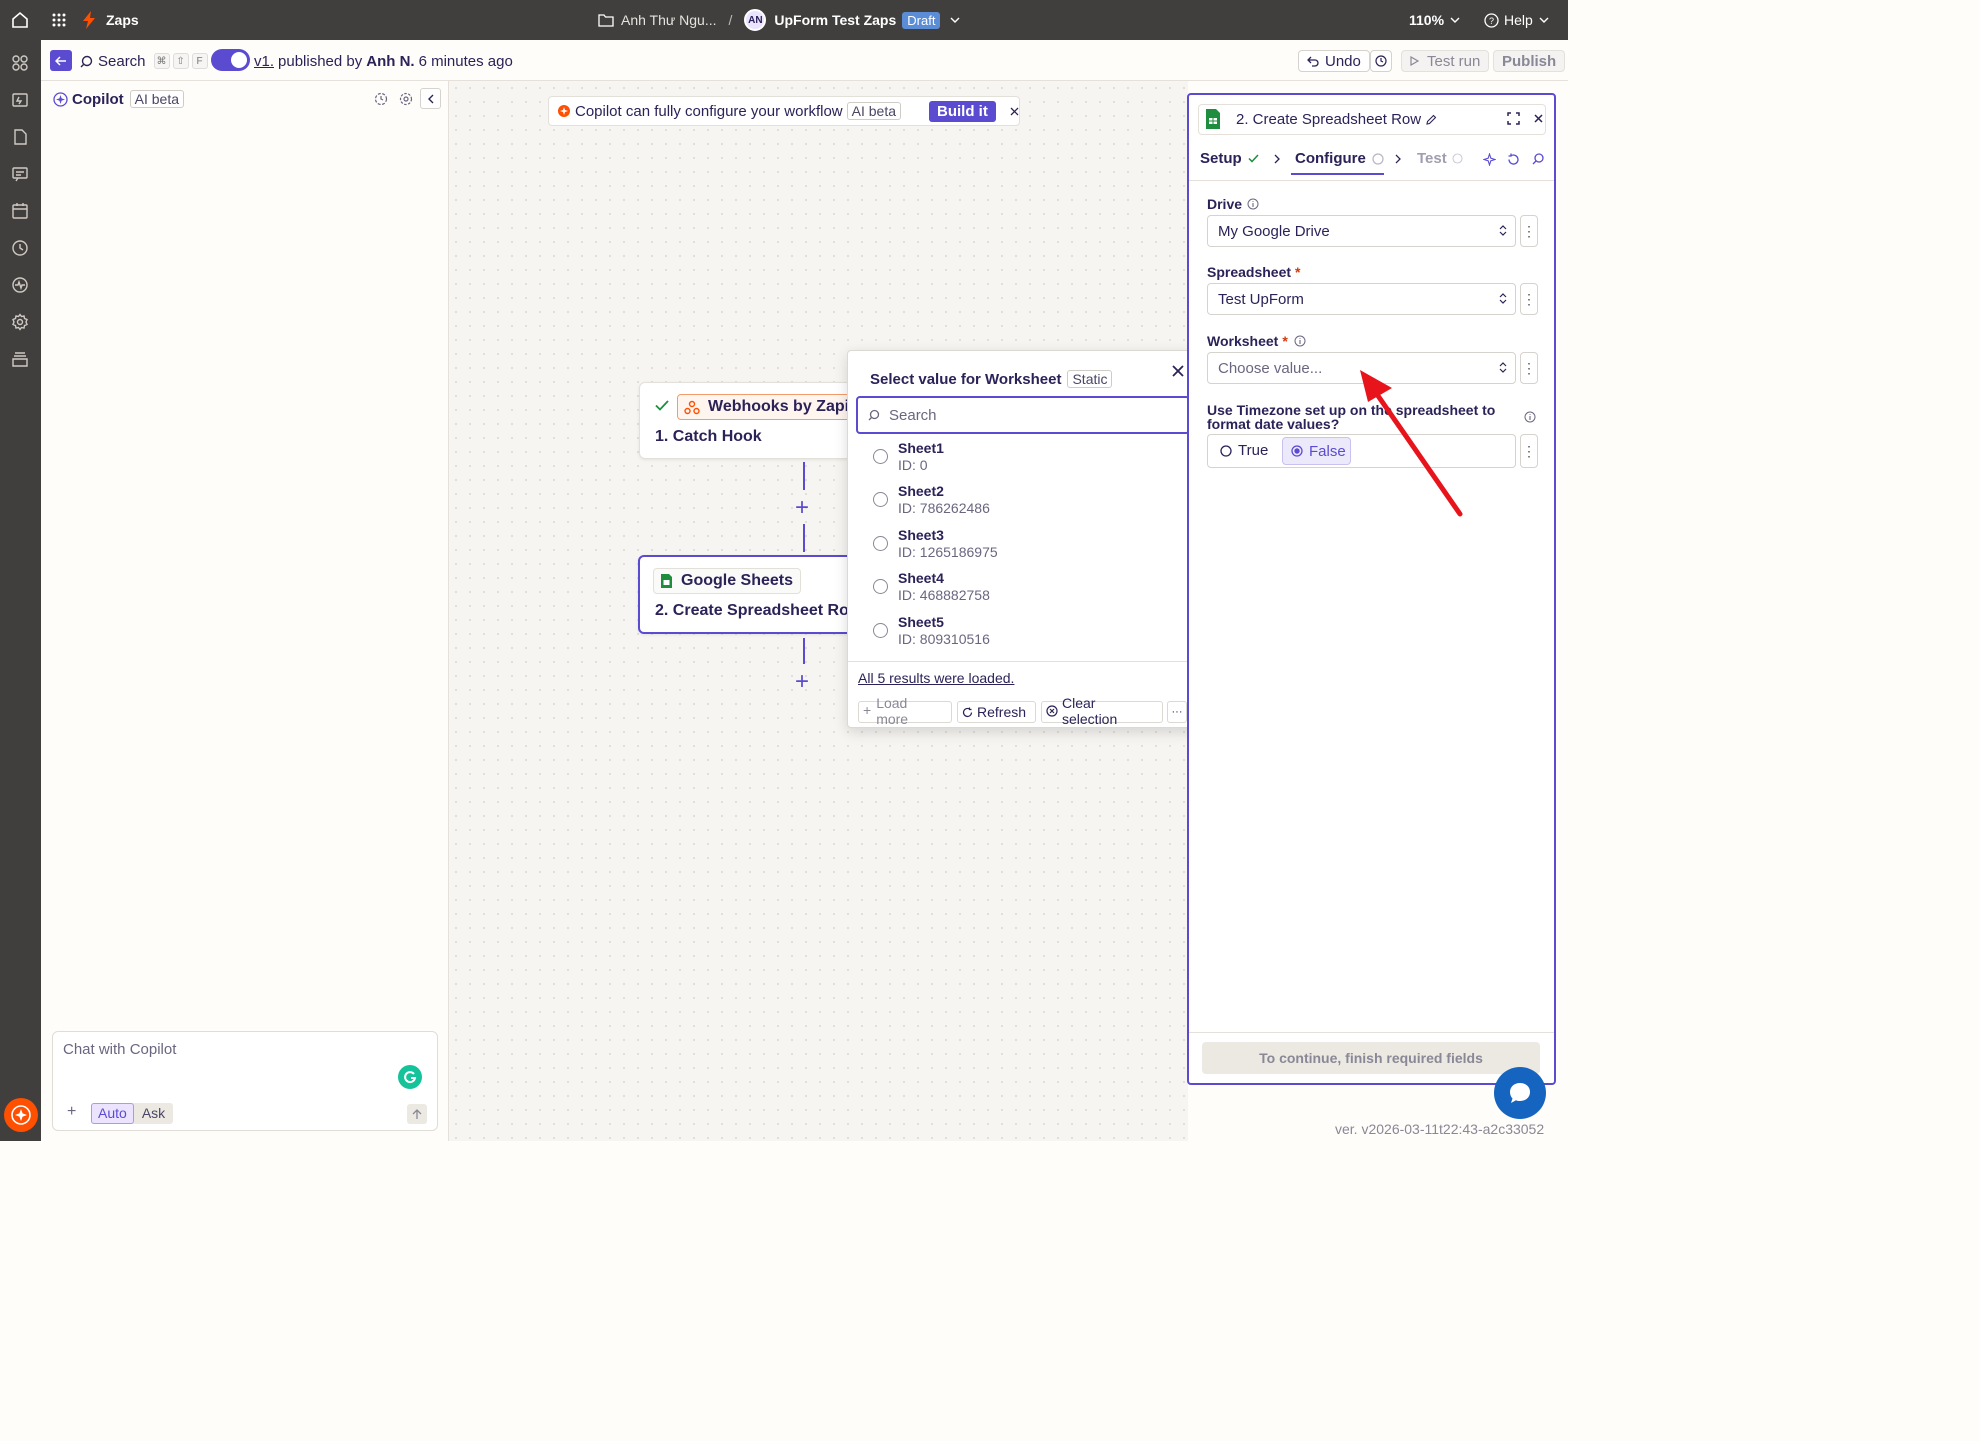 Image resolution: width=1980 pixels, height=1441 pixels. I want to click on help-button: ? Help, so click(1516, 20).